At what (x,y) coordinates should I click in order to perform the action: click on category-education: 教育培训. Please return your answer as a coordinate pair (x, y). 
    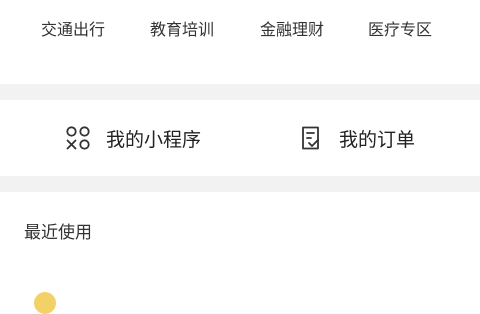
    Looking at the image, I should click on (182, 30).